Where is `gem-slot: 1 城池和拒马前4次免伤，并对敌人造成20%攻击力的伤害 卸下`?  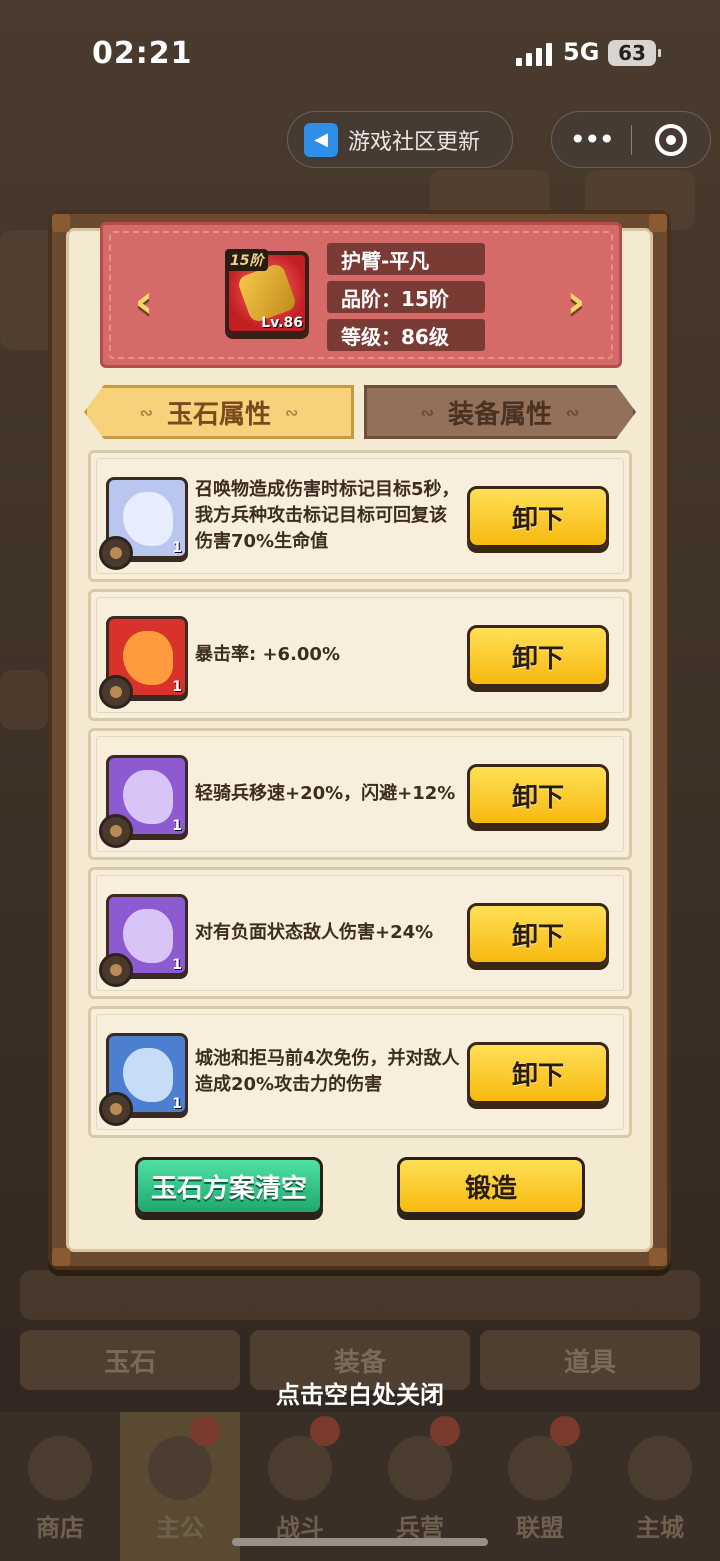 gem-slot: 1 城池和拒马前4次免伤，并对敌人造成20%攻击力的伤害 卸下 is located at coordinates (360, 1072).